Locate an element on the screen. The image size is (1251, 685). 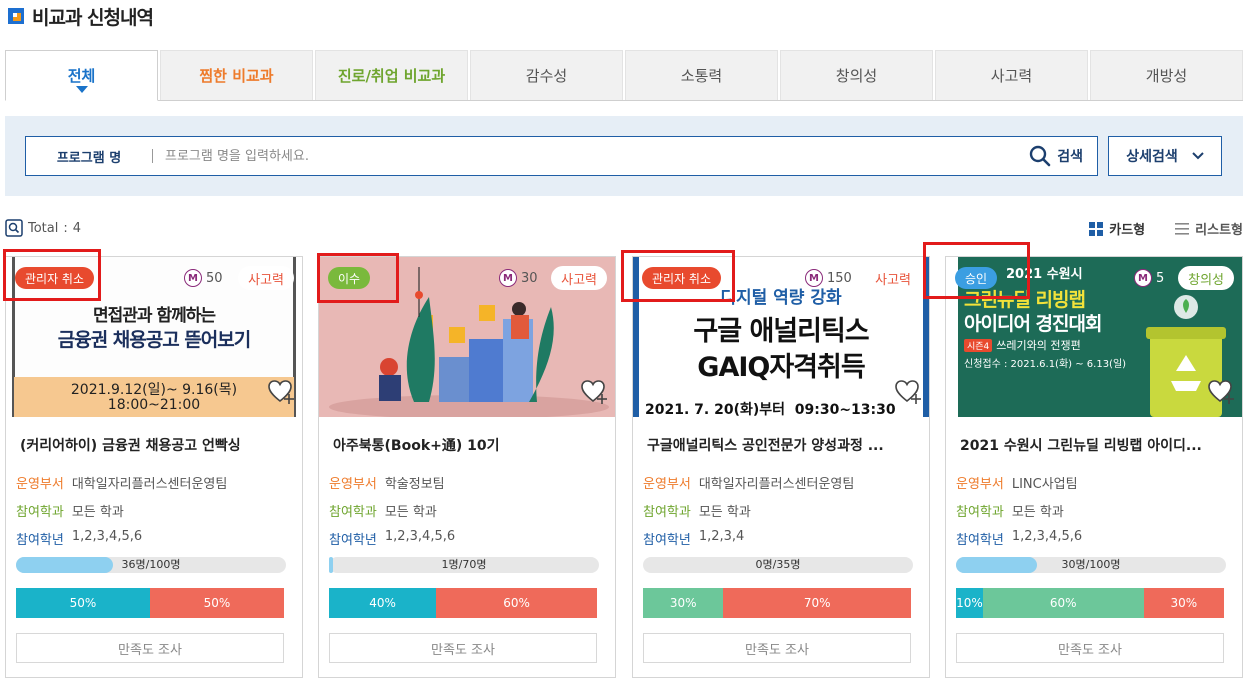
tab-label: 전체 is located at coordinates (81, 76).